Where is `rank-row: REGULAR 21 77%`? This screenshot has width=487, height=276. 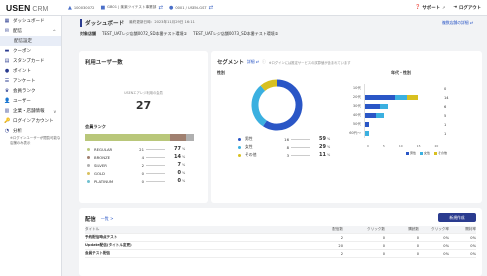 rank-row: REGULAR 21 77% is located at coordinates (143, 149).